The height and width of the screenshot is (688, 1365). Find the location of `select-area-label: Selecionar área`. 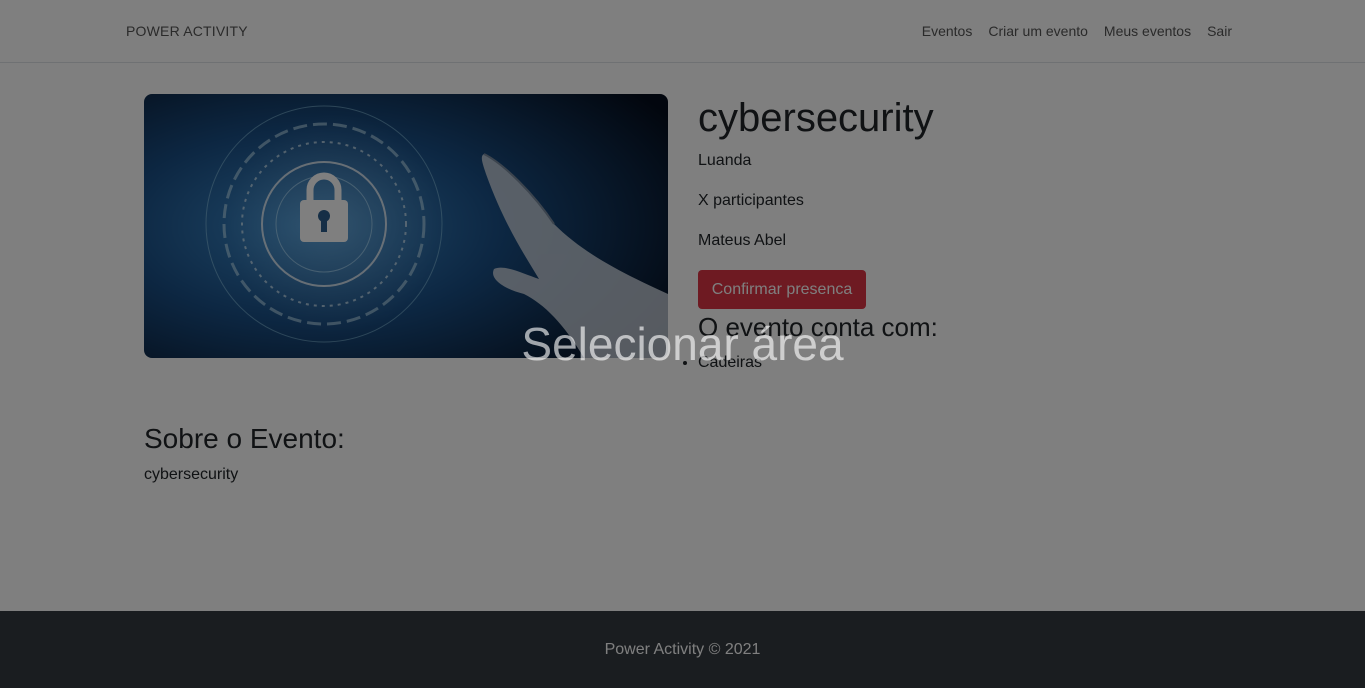

select-area-label: Selecionar área is located at coordinates (682, 344).